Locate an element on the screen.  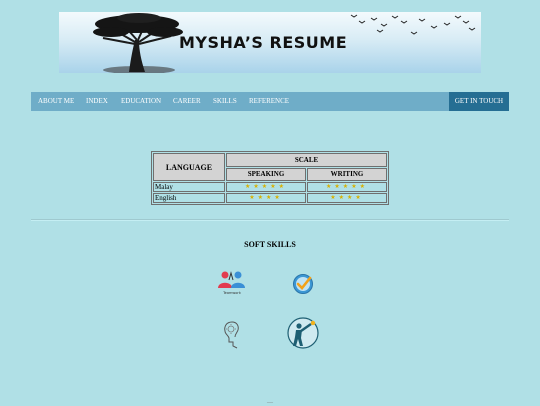
teamwork-label: Teamwork is located at coordinates (232, 293).